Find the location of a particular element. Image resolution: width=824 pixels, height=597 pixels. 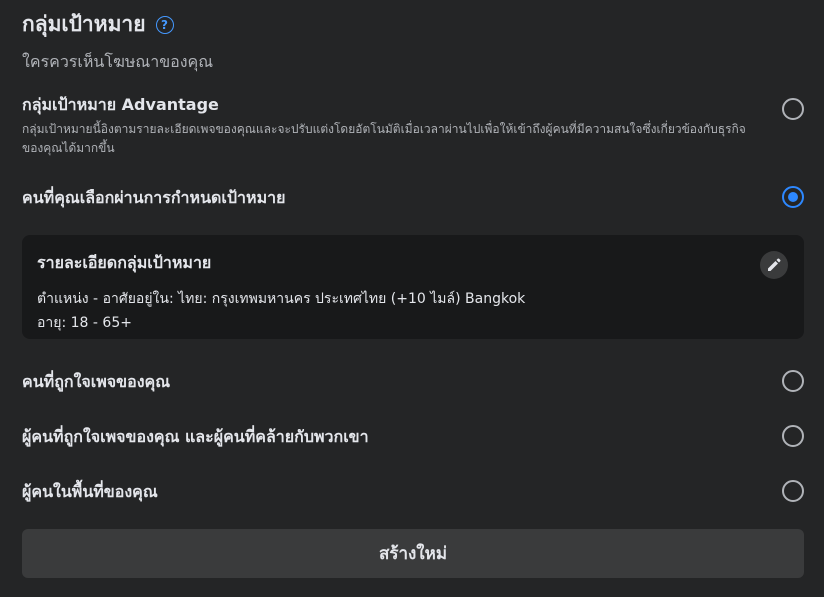

pencil-icon is located at coordinates (774, 264).